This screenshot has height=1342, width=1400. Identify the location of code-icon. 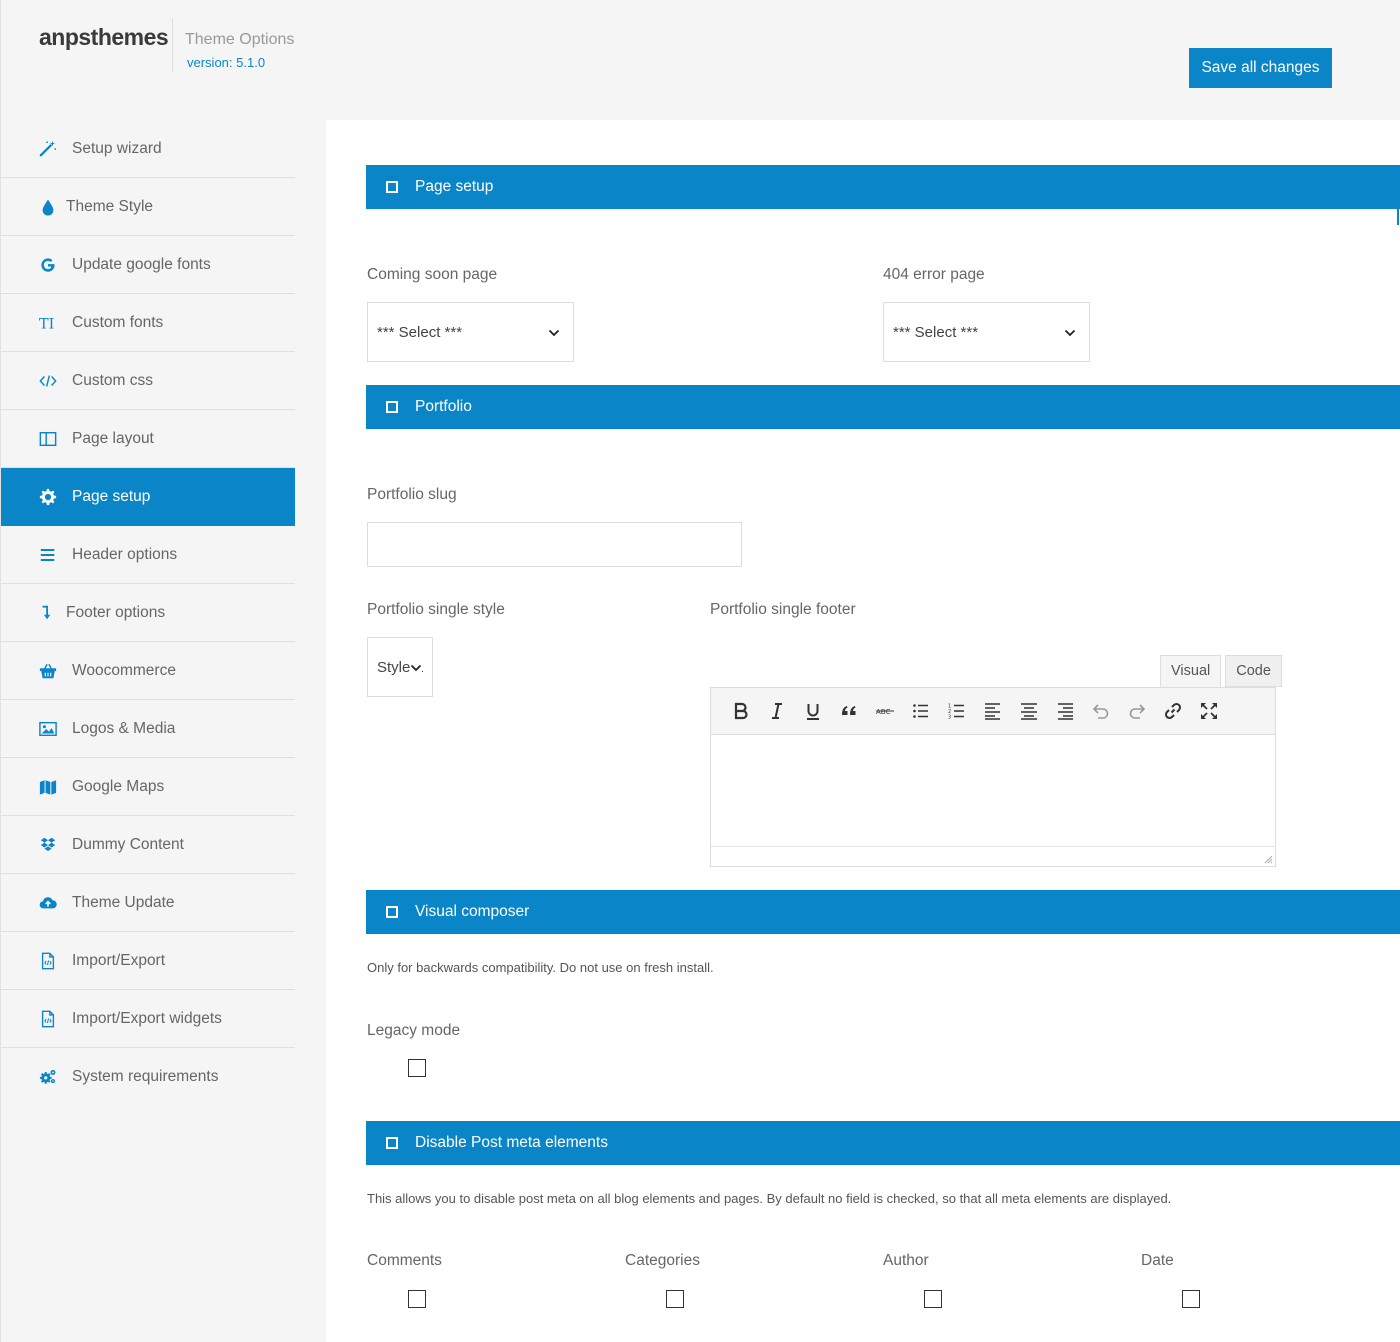
(51, 381).